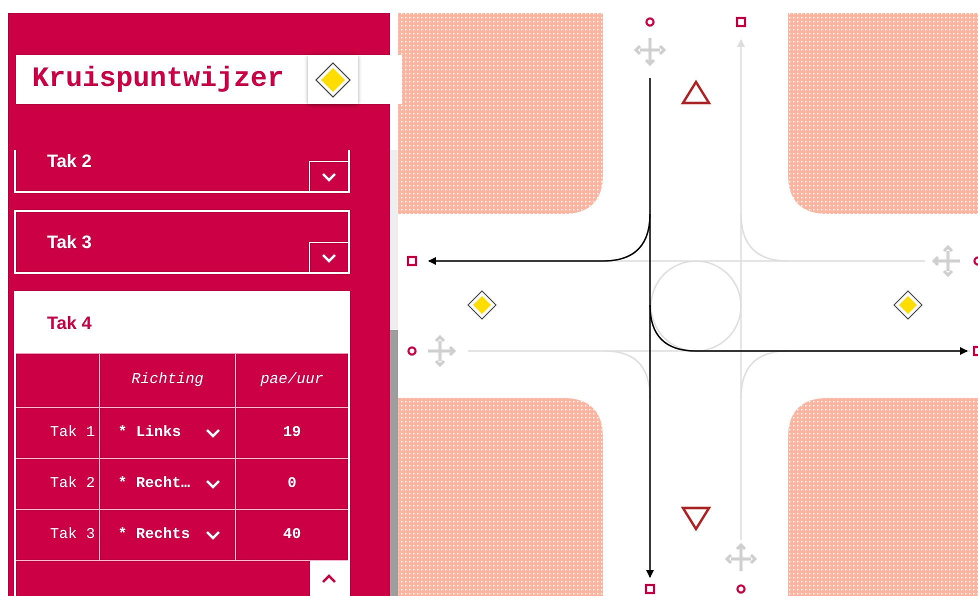 This screenshot has height=596, width=978. I want to click on table-cell: Tak 3, so click(58, 534).